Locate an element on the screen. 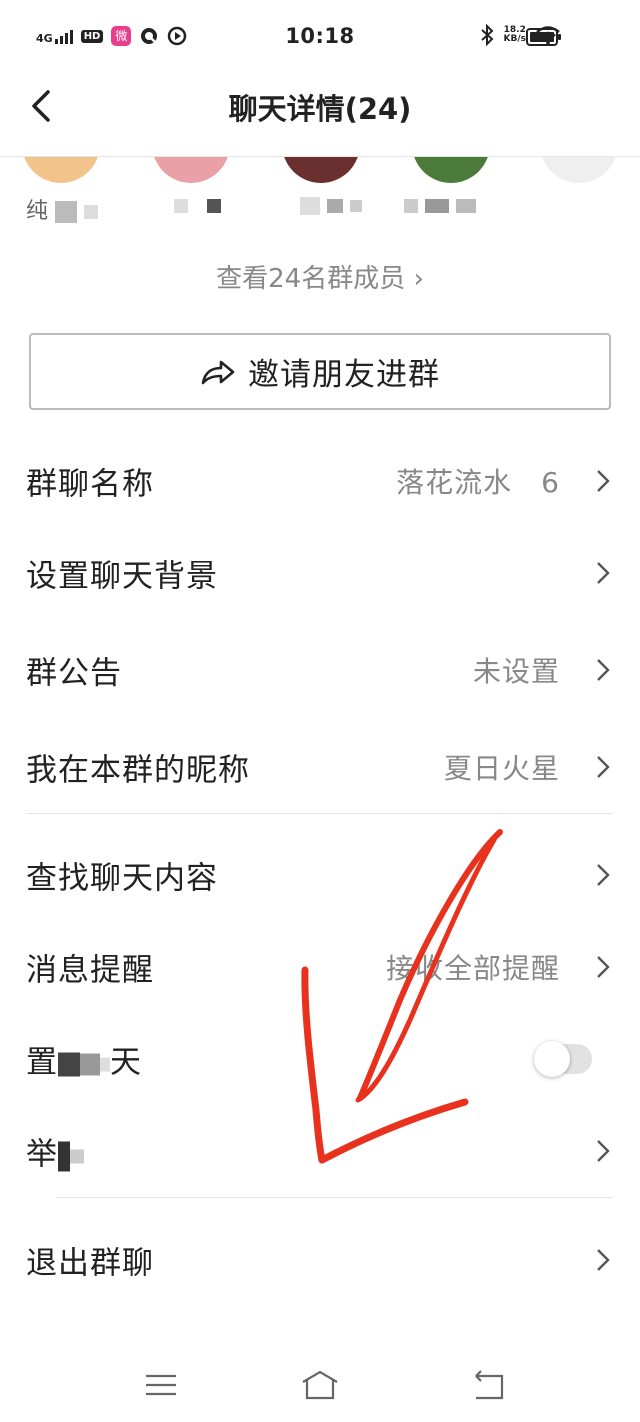 The width and height of the screenshot is (640, 1422). share-arrow-icon is located at coordinates (218, 372).